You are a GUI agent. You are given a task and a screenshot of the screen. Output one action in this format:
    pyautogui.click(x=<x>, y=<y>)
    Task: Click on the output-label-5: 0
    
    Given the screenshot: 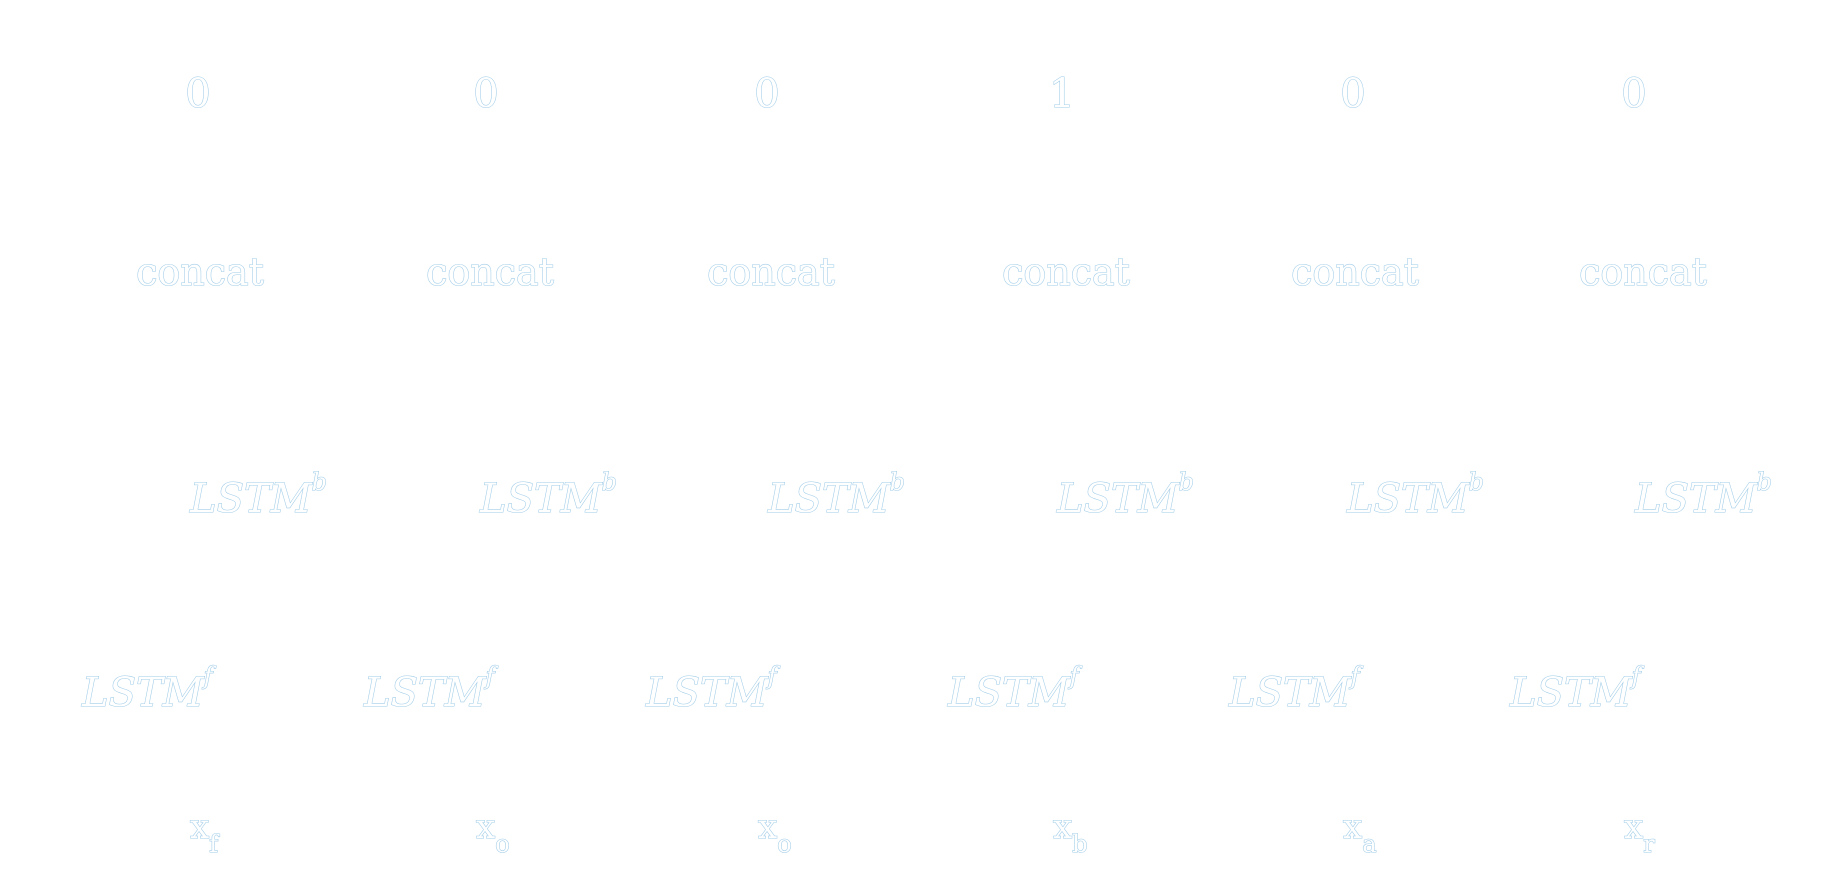 What is the action you would take?
    pyautogui.click(x=1352, y=94)
    